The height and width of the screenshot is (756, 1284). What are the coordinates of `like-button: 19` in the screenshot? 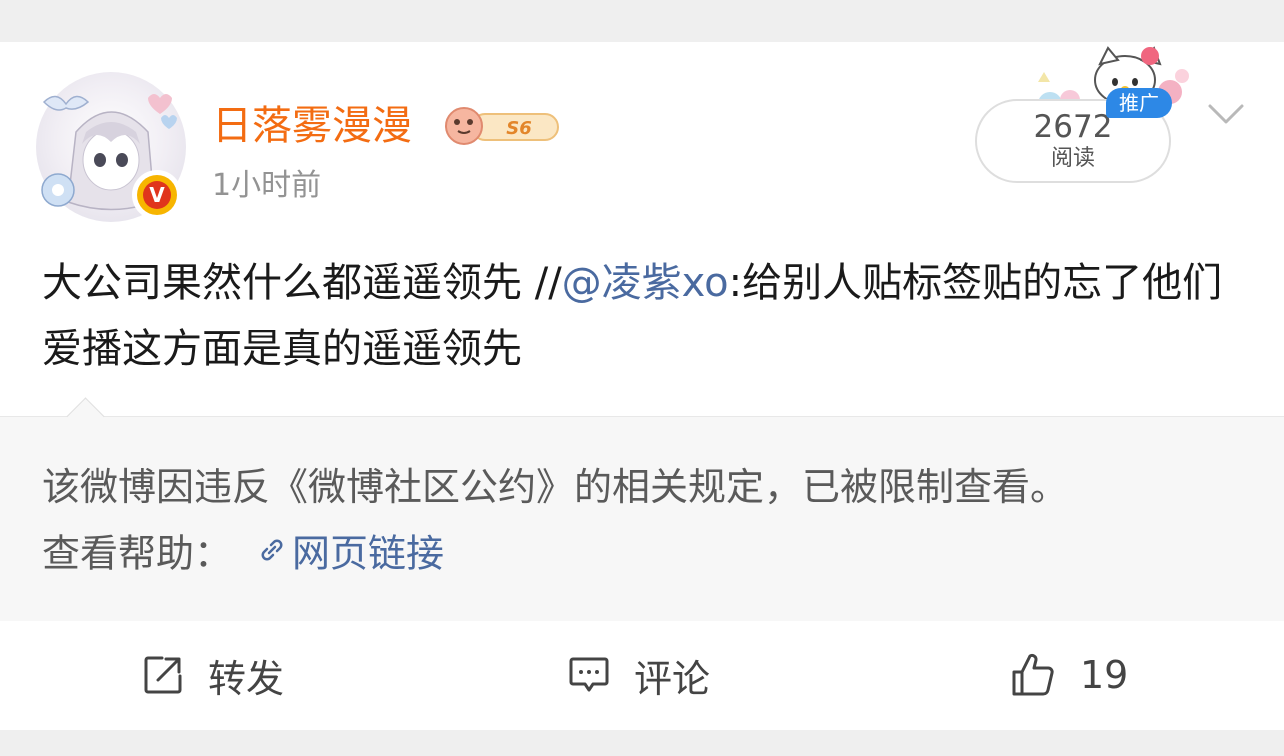 It's located at (1069, 675).